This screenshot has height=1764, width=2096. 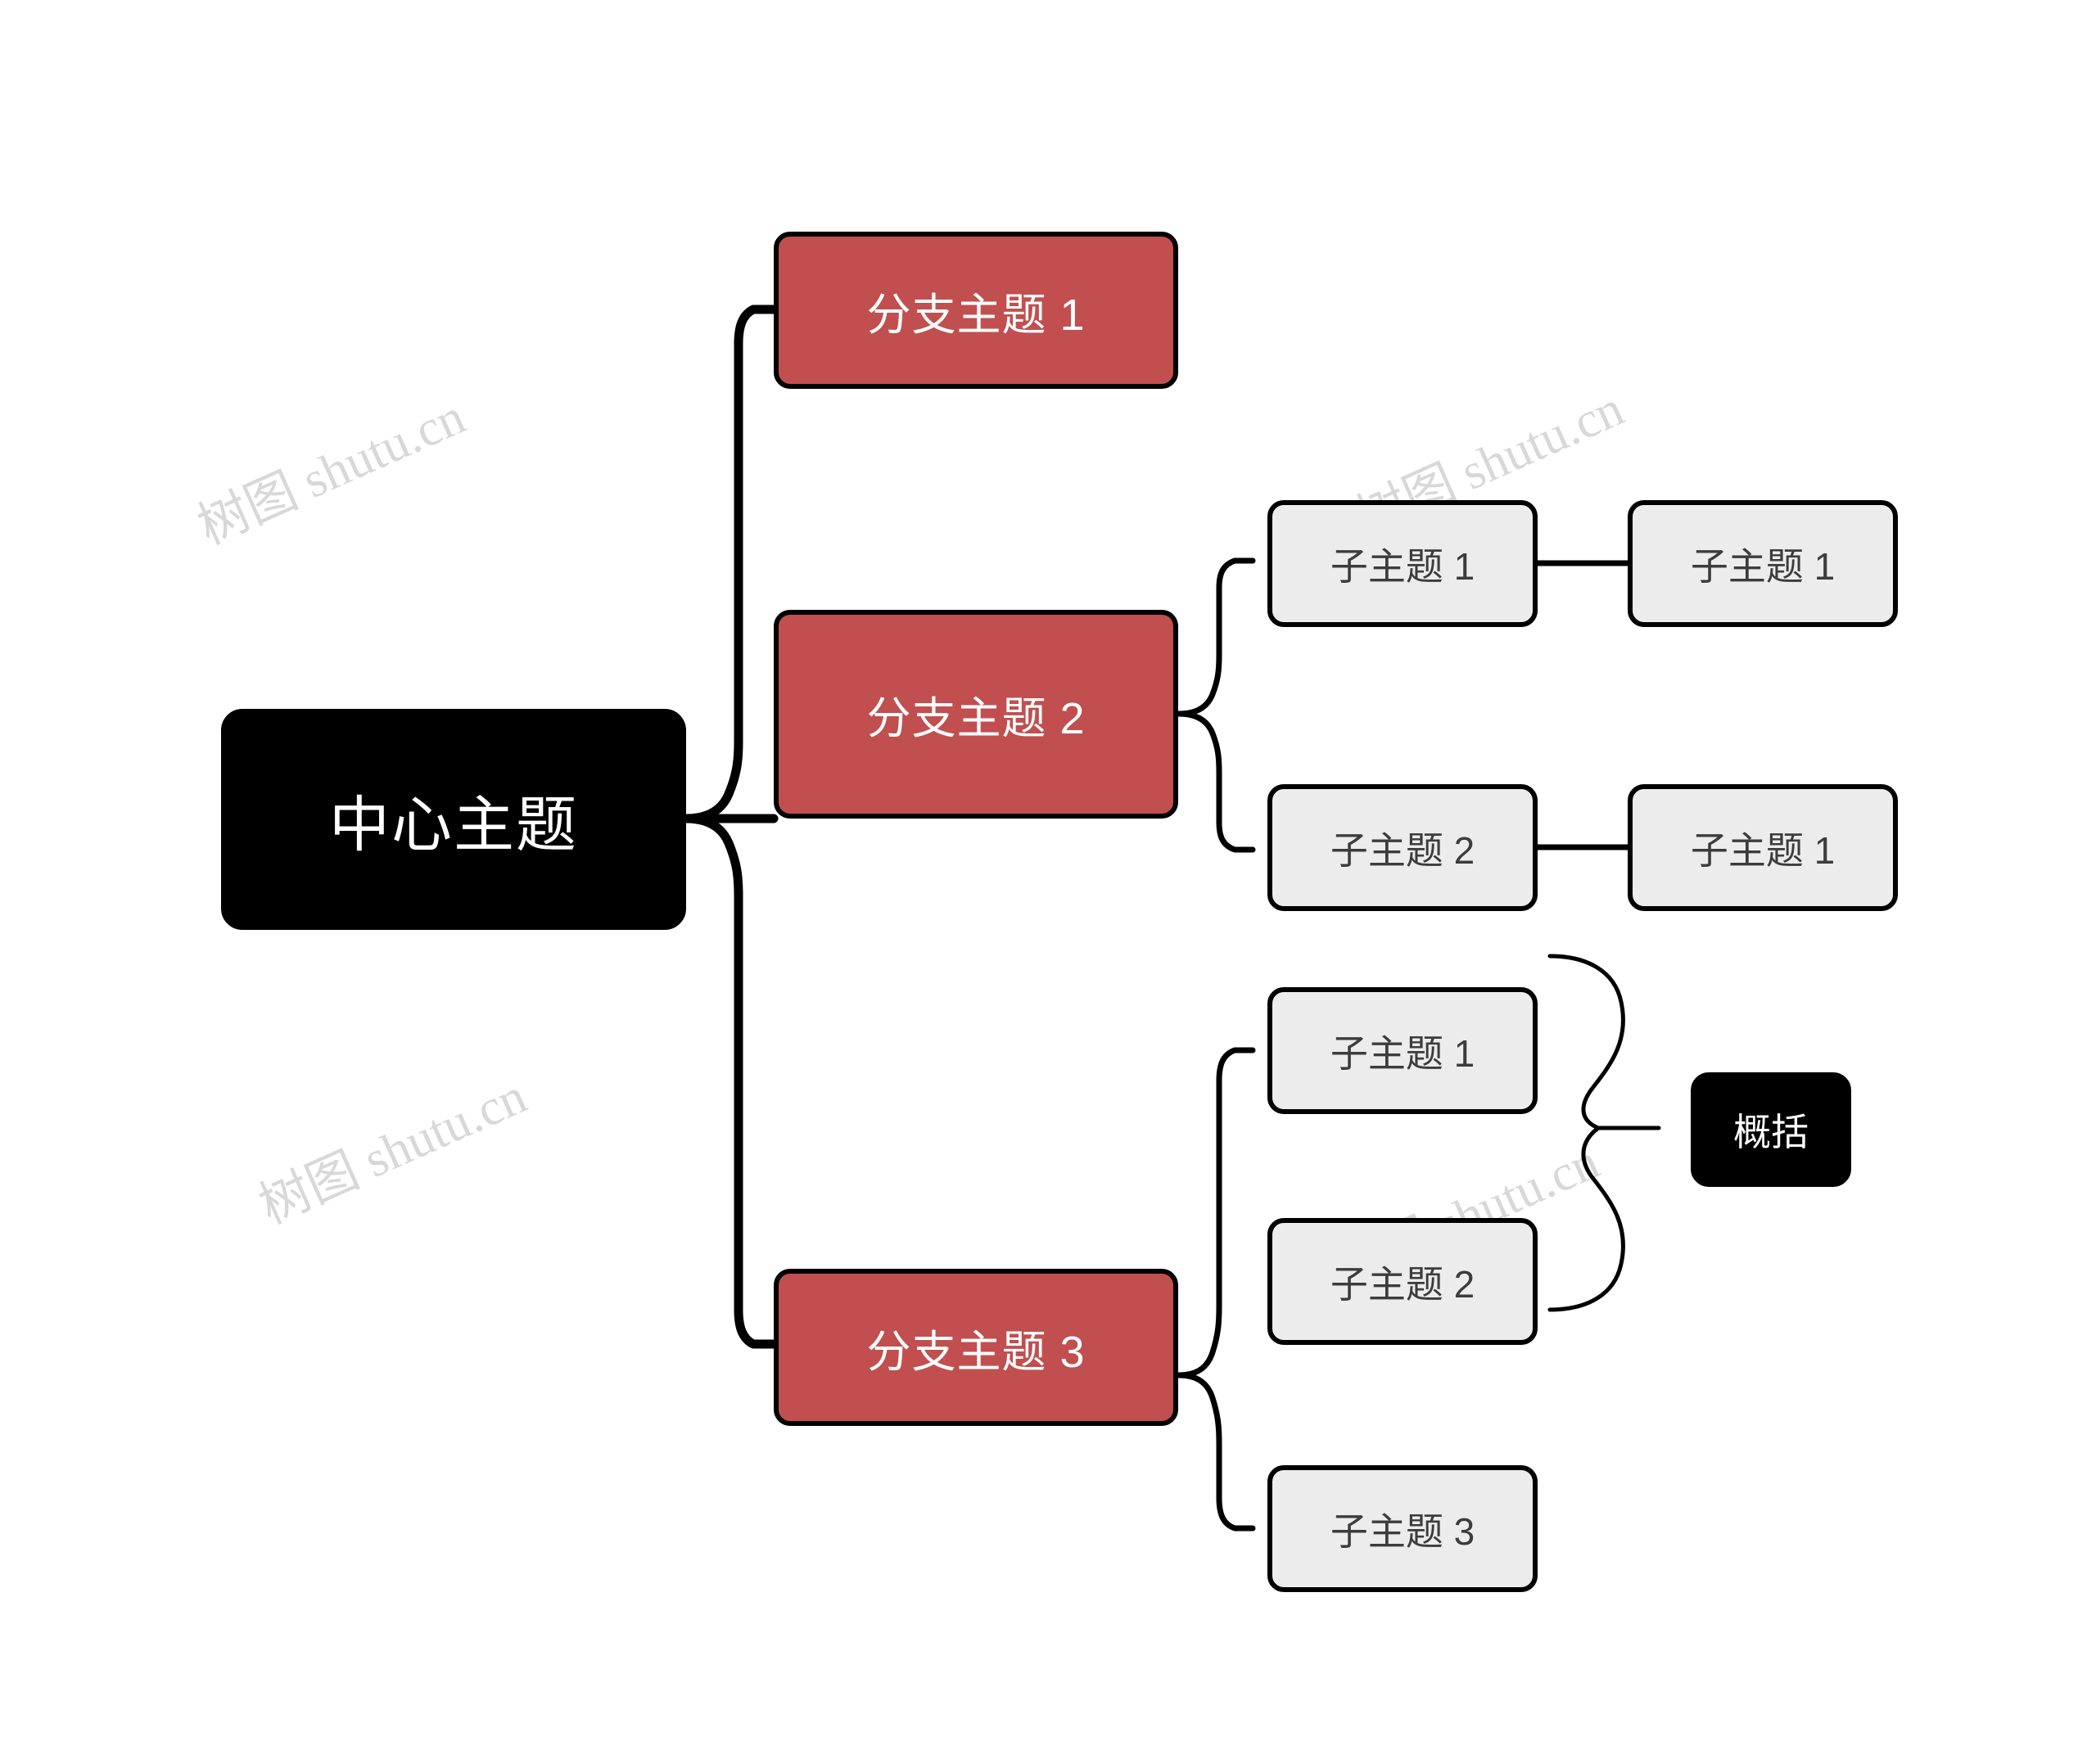 I want to click on leaf-node-b2-2-1: 子主题 1, so click(x=1763, y=848).